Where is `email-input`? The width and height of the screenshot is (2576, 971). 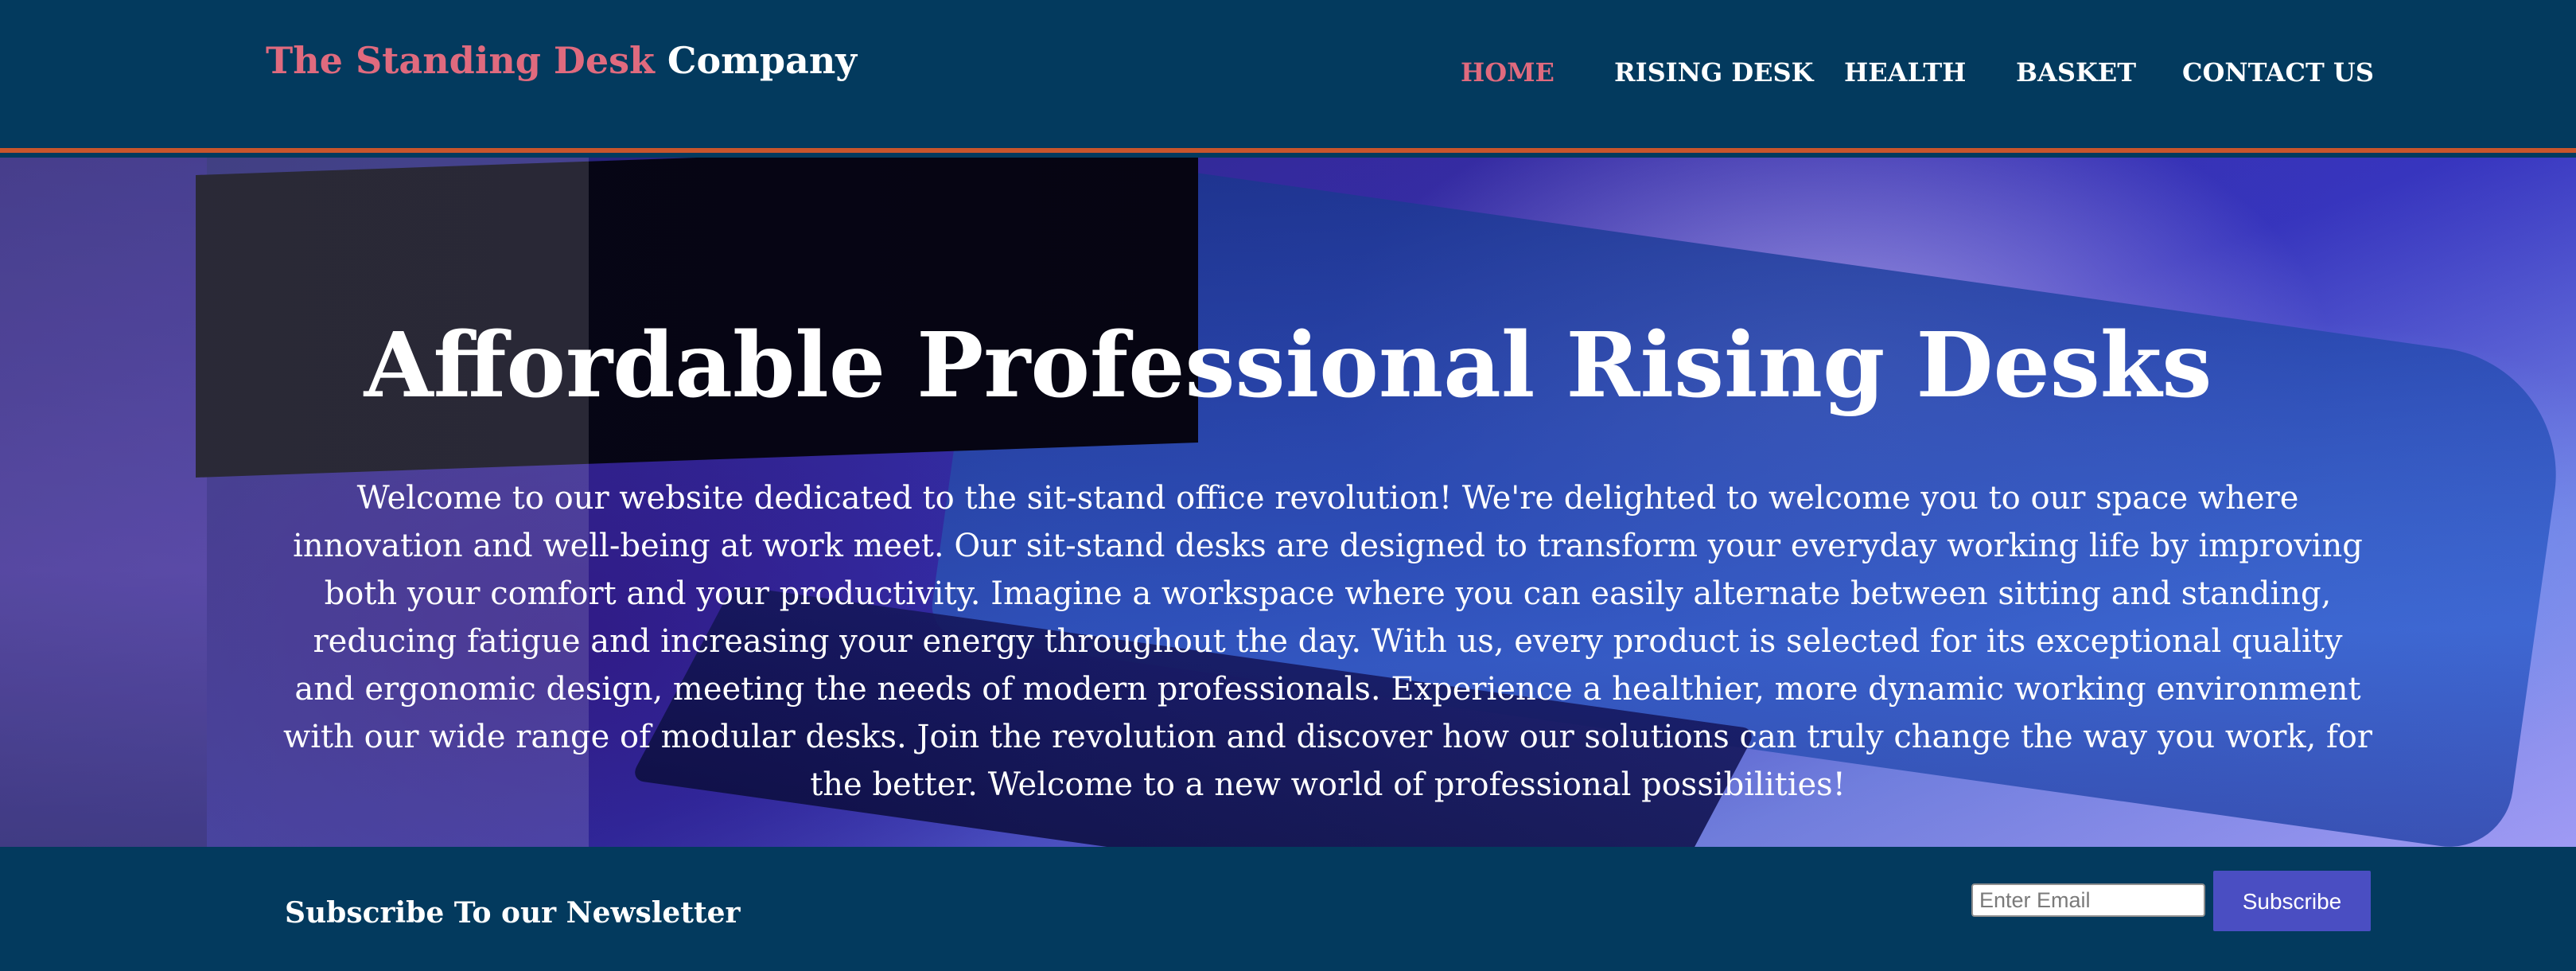
email-input is located at coordinates (2088, 900).